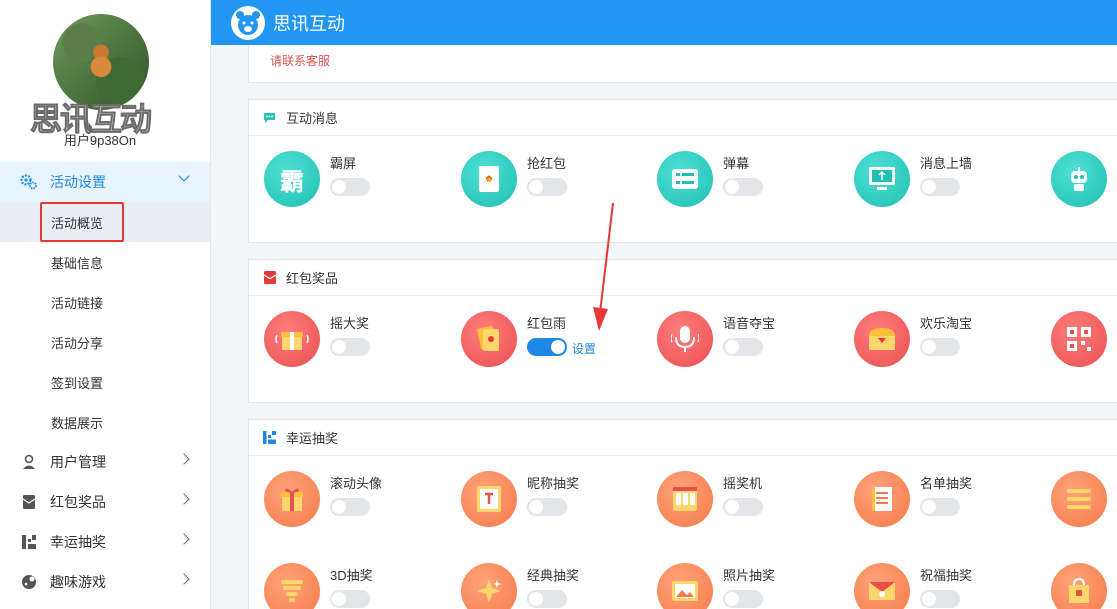 The image size is (1117, 609). I want to click on feature-menu-list, so click(1084, 501).